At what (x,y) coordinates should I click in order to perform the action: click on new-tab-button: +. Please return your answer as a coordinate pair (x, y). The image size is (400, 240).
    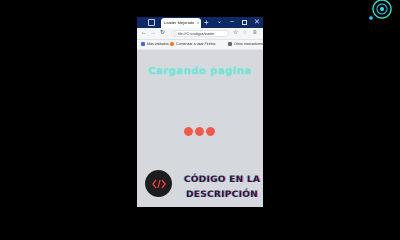
    Looking at the image, I should click on (206, 22).